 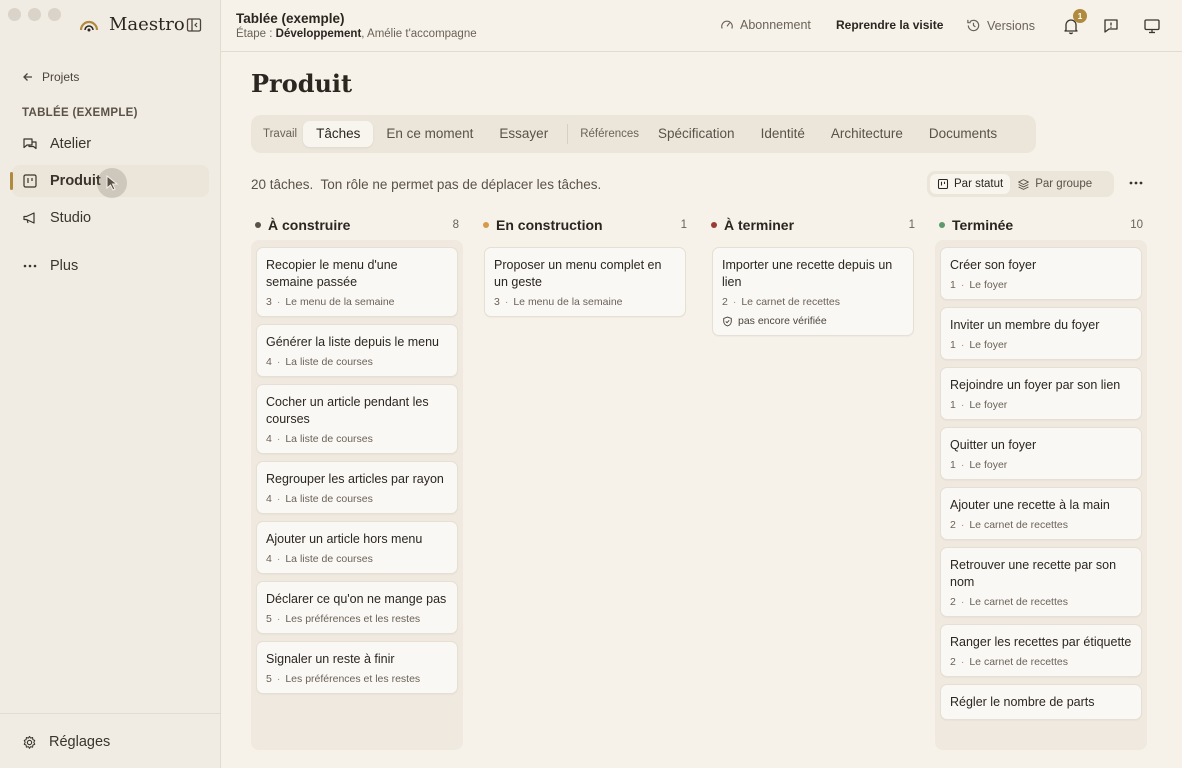 What do you see at coordinates (963, 134) in the screenshot?
I see `tab-documents: Documents` at bounding box center [963, 134].